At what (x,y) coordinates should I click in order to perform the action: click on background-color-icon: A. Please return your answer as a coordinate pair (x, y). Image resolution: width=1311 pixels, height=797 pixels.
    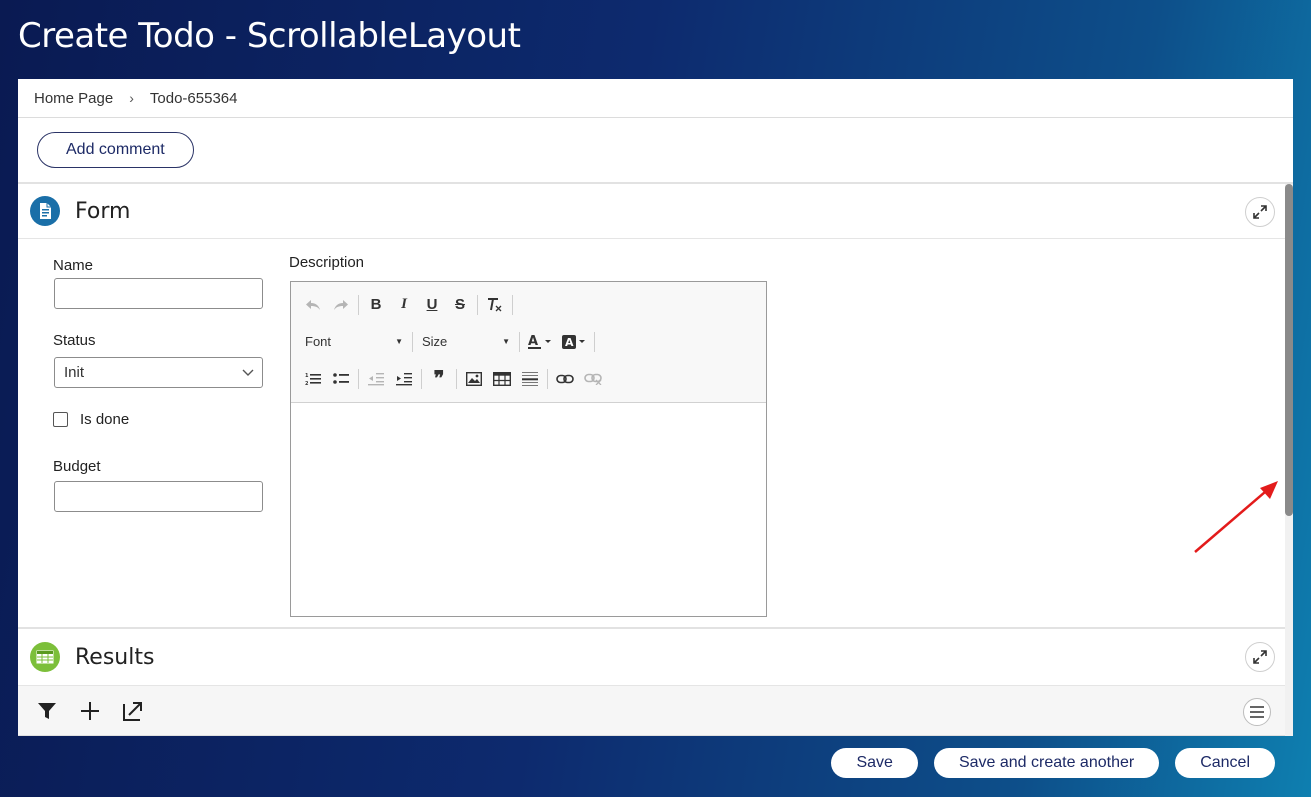
    Looking at the image, I should click on (574, 342).